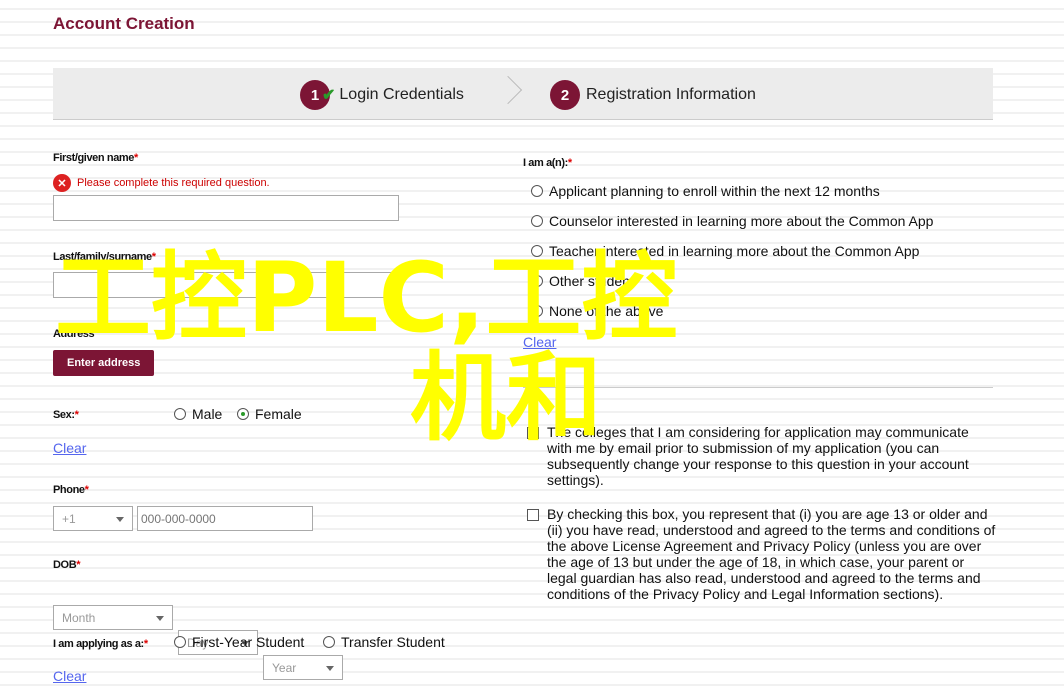  I want to click on address-label: Address, so click(74, 334).